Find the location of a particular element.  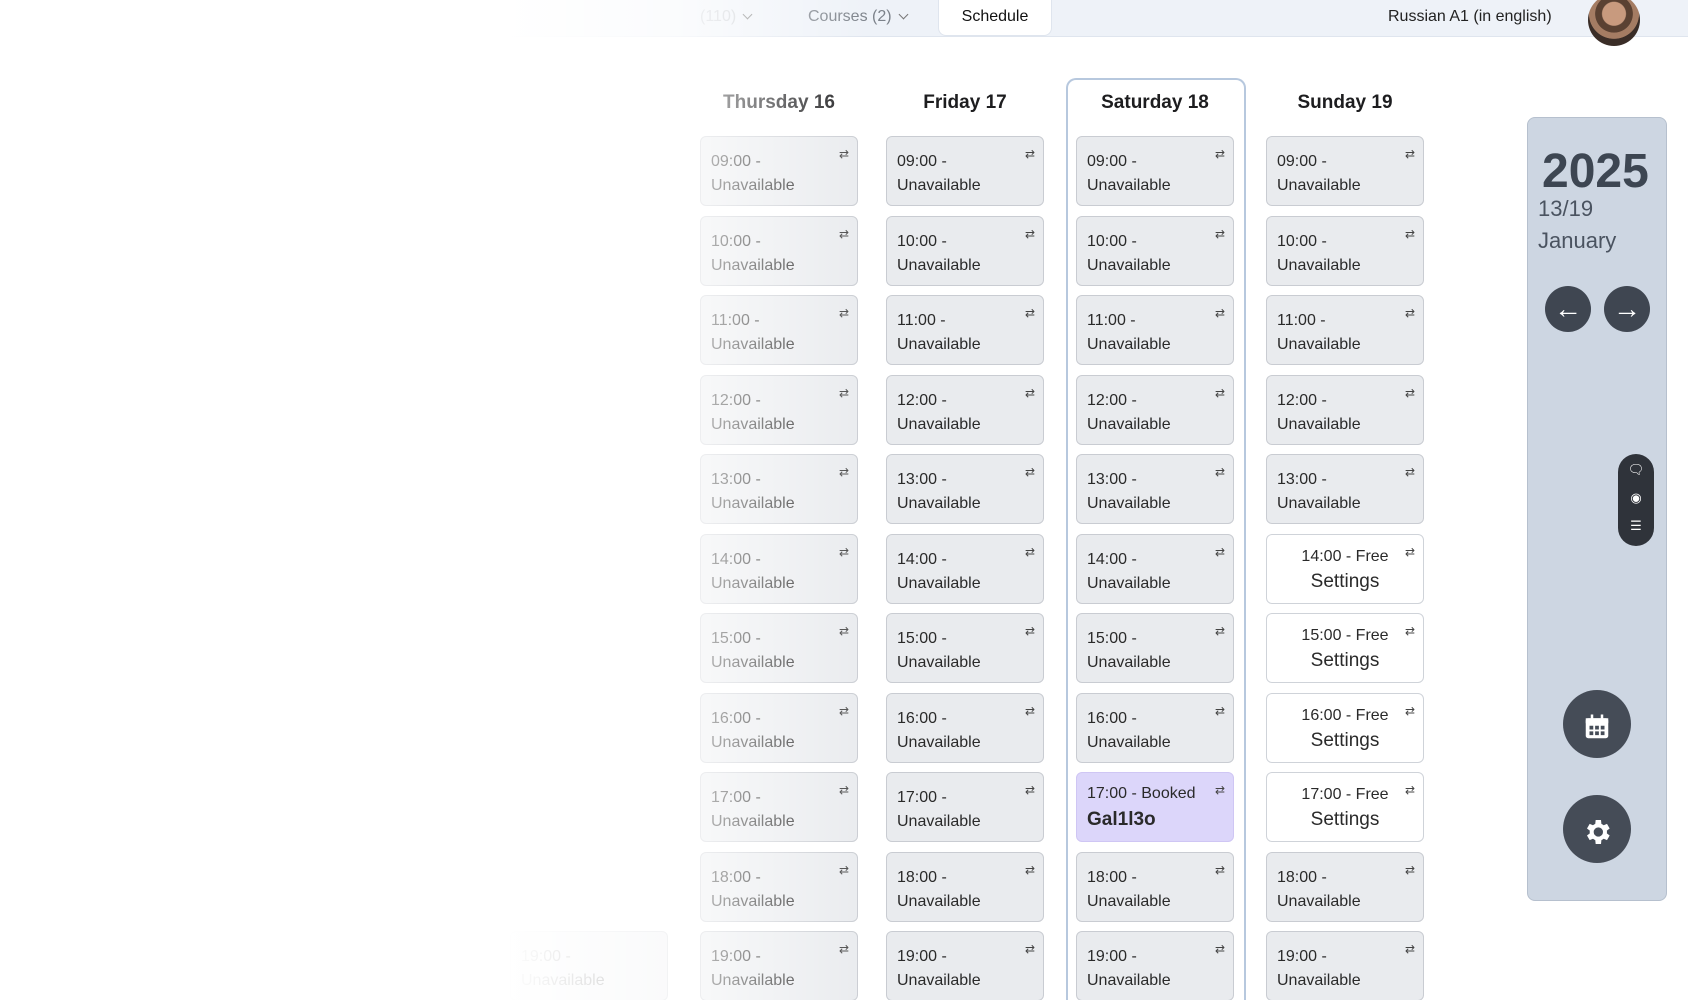

time-slot: 19:00 - Unavailable is located at coordinates (589, 965).